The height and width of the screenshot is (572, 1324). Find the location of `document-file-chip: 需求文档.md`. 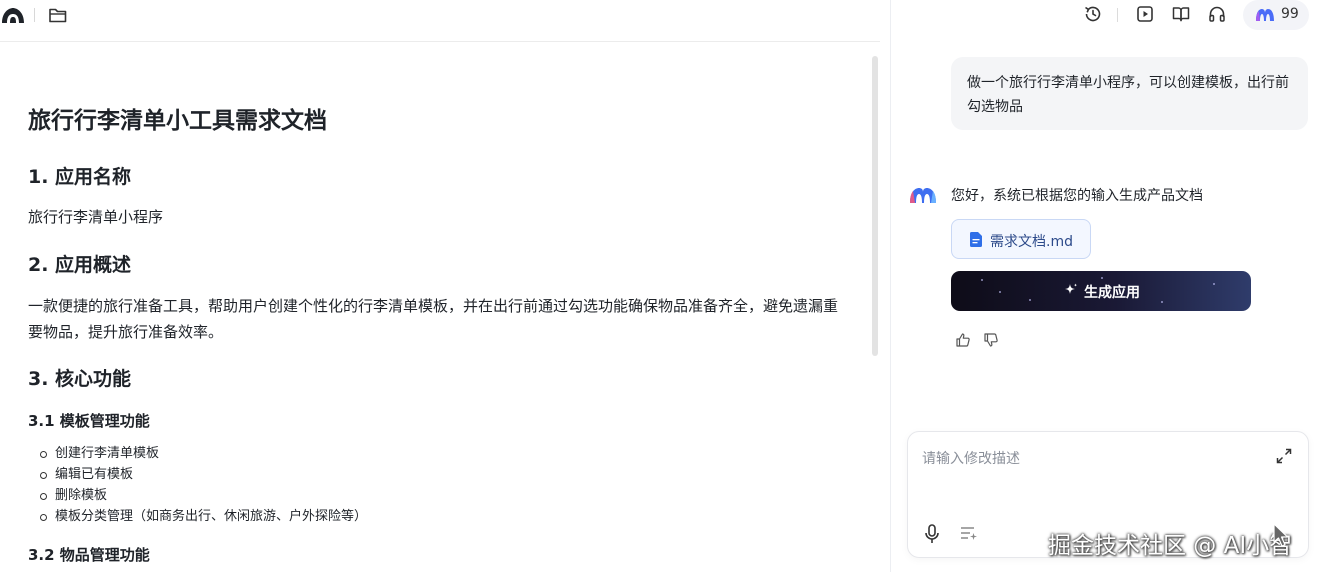

document-file-chip: 需求文档.md is located at coordinates (1021, 239).